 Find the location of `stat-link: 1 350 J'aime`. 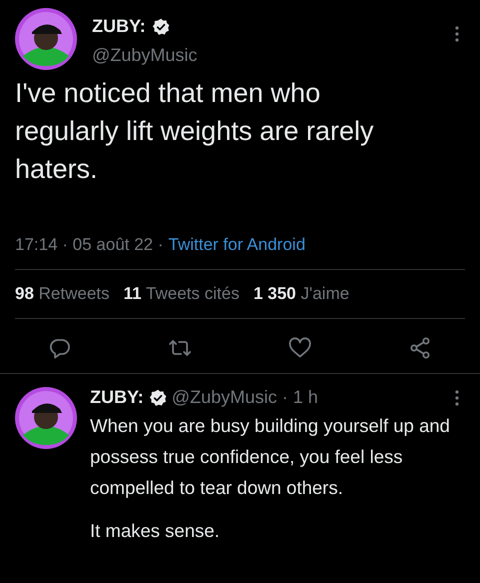

stat-link: 1 350 J'aime is located at coordinates (301, 294).